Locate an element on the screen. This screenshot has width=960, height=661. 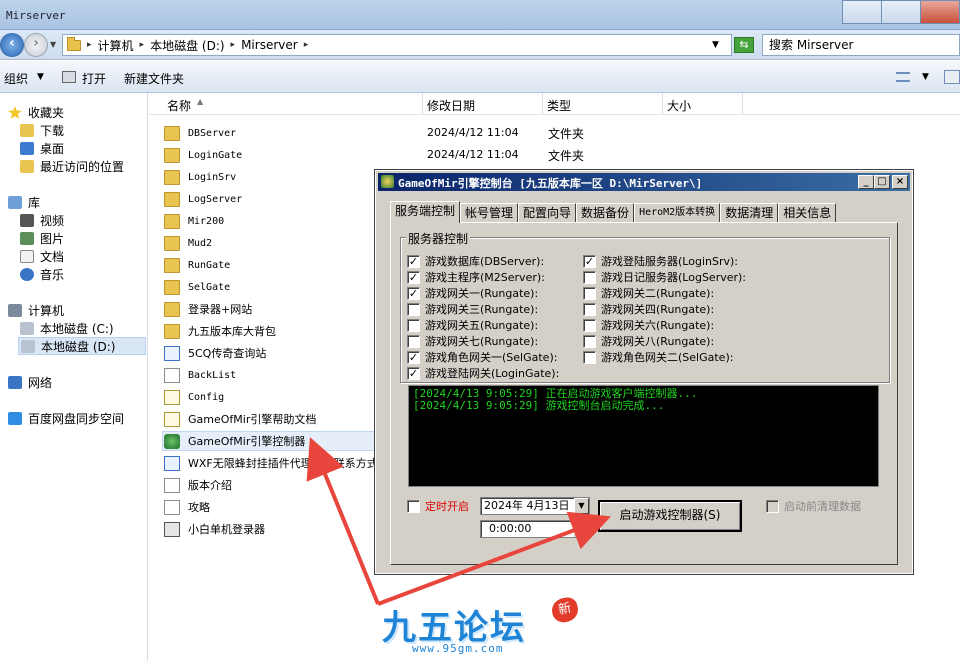
tab-herom2-convert: HeroM2版本转换 is located at coordinates (677, 213).